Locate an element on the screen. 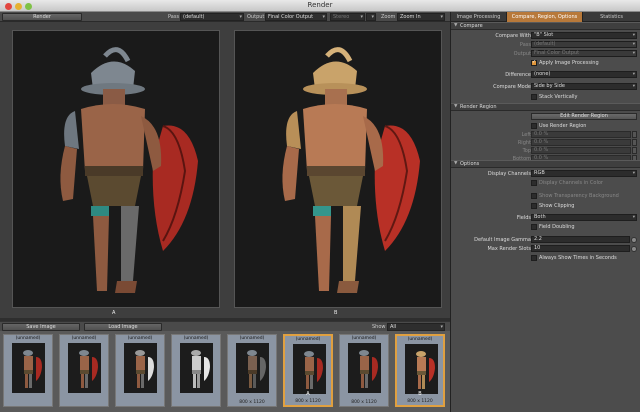 This screenshot has width=640, height=412. stereo-mode-dropdown: ▾ is located at coordinates (371, 17).